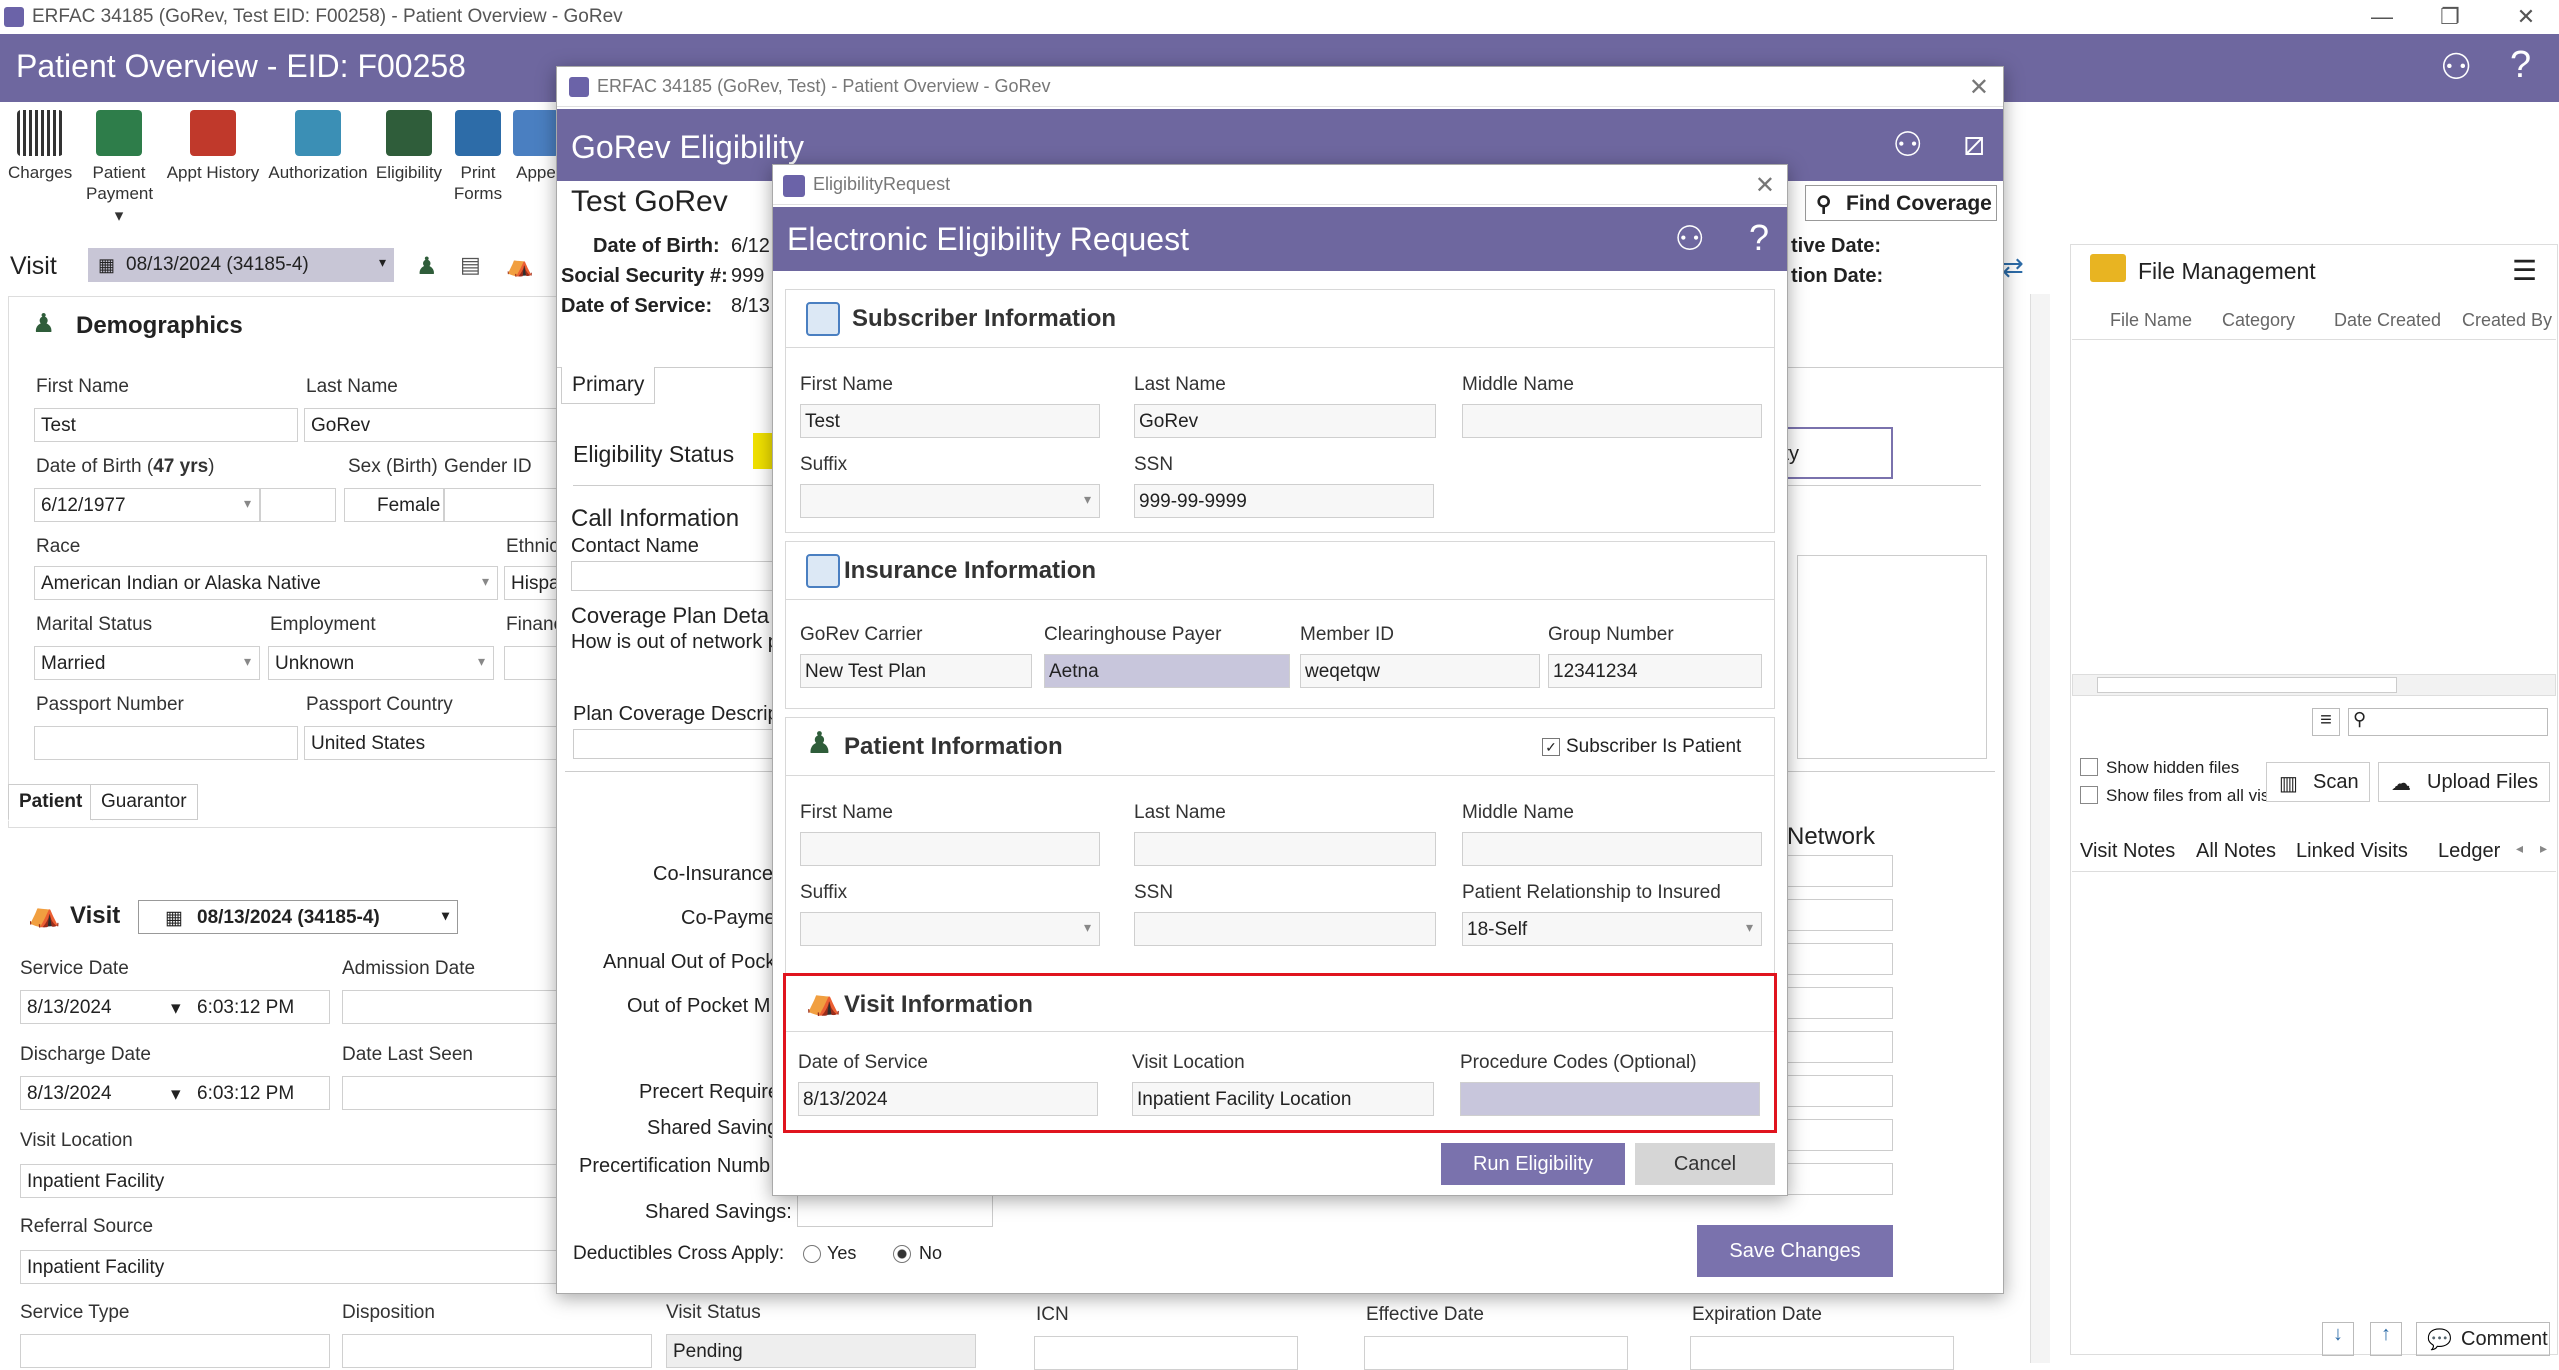  Describe the element at coordinates (175, 1007) in the screenshot. I see `service-date-field: 8/13/2024 ▾ 6:03:12 PM` at that location.